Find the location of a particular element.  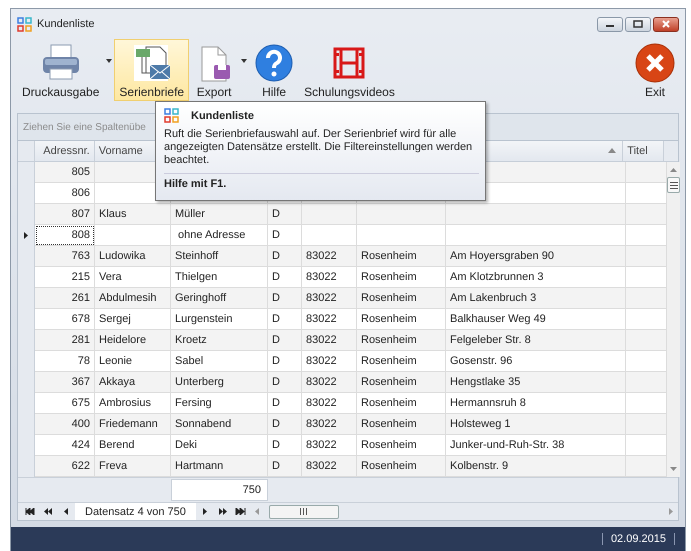

table-cell: Am Lakenbruch 3 is located at coordinates (536, 298).